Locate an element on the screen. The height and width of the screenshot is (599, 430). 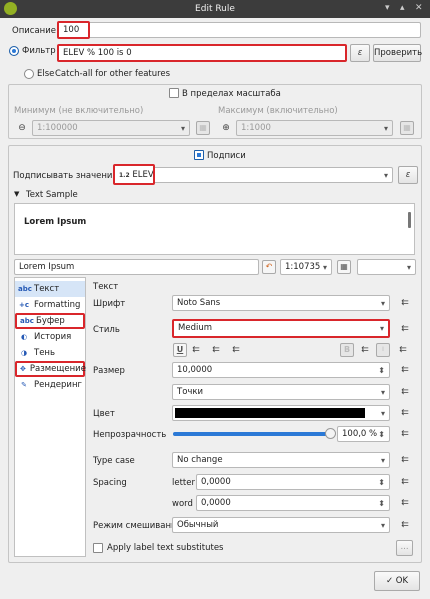
description-value: 100 is located at coordinates (73, 30).